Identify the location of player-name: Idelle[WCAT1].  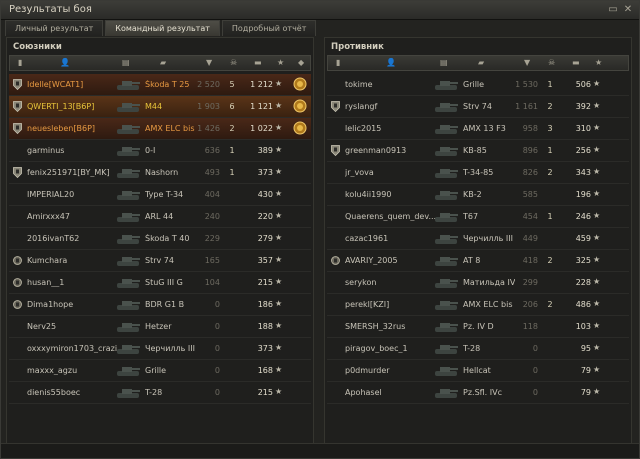
(72, 84).